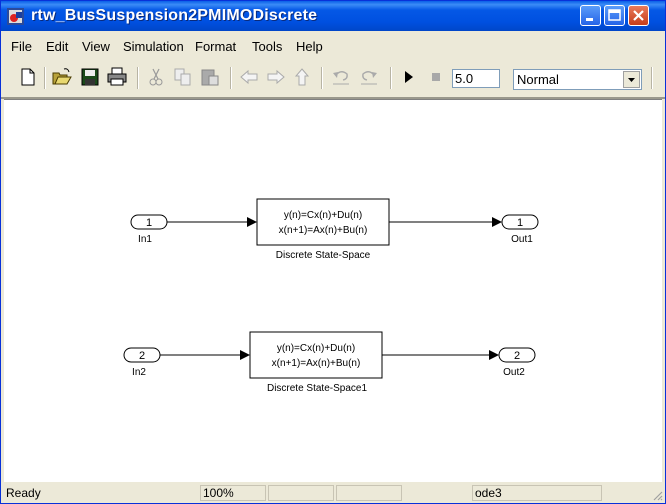 The height and width of the screenshot is (504, 666). Describe the element at coordinates (210, 77) in the screenshot. I see `paste-icon` at that location.